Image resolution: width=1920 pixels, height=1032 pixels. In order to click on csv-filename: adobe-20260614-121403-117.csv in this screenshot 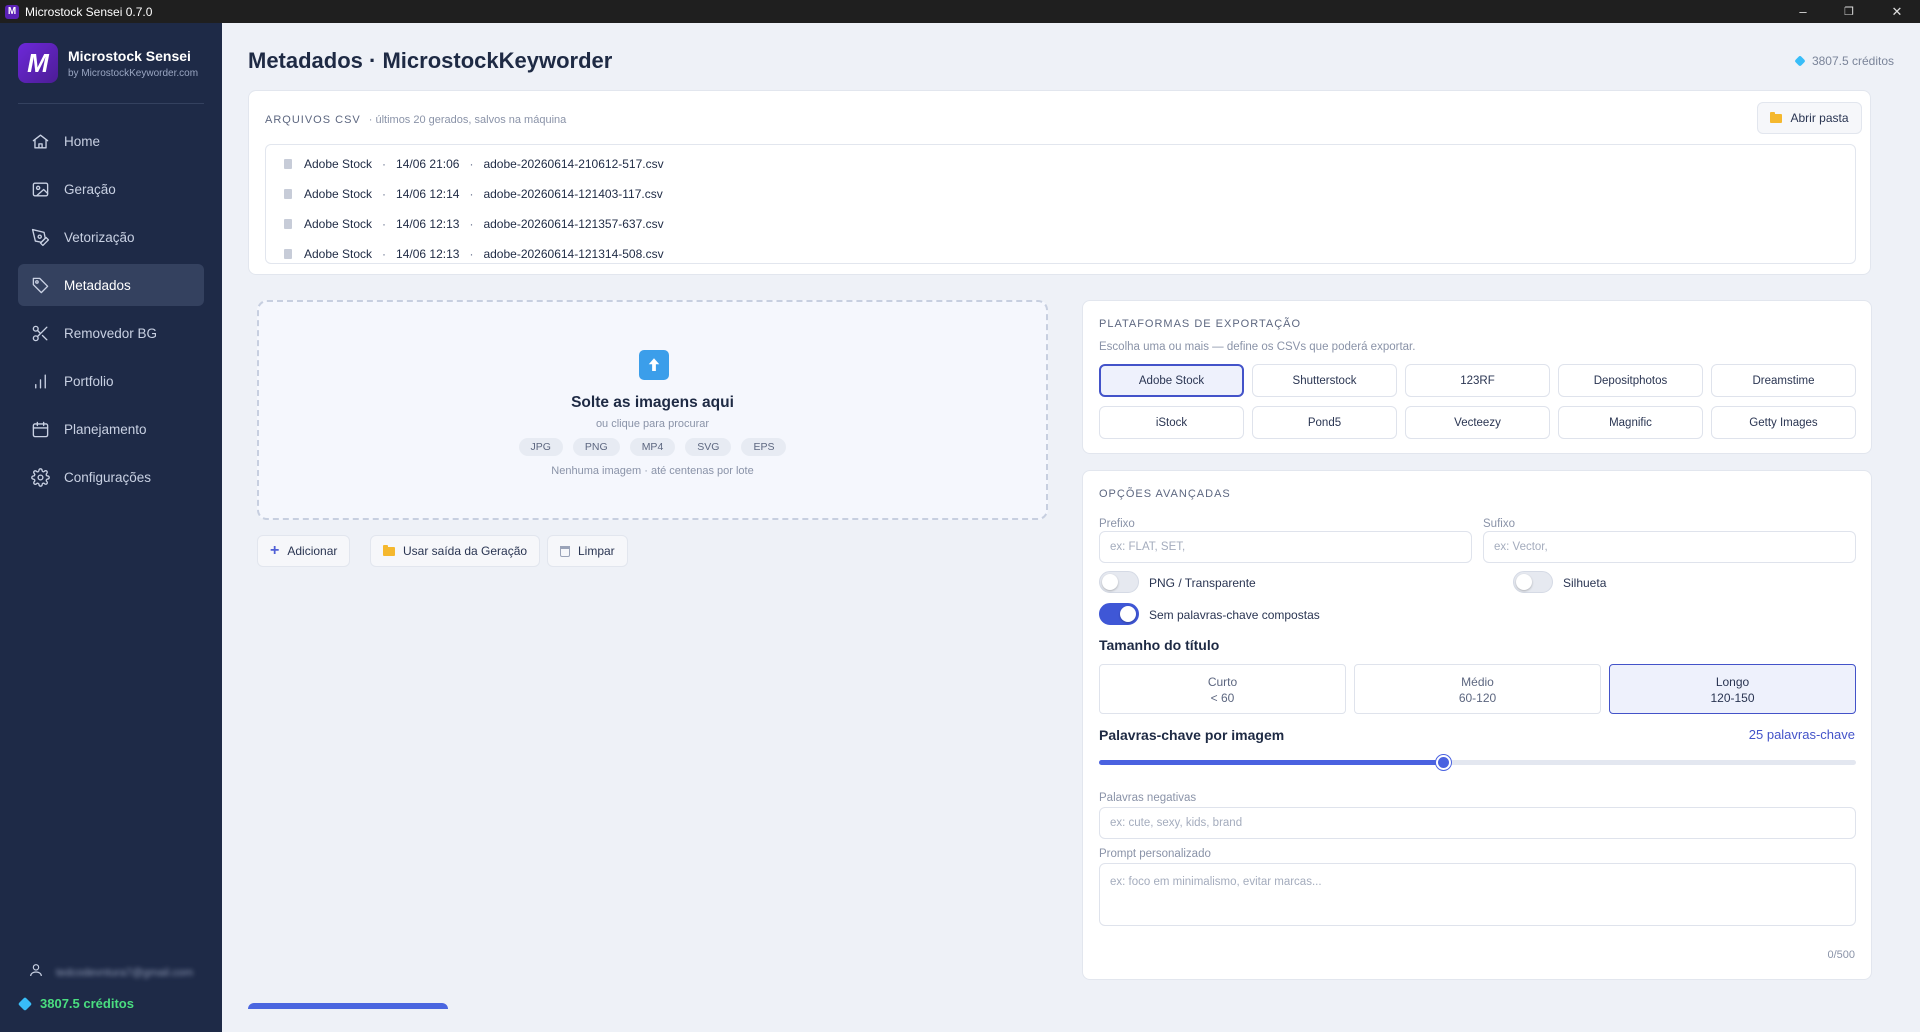, I will do `click(573, 194)`.